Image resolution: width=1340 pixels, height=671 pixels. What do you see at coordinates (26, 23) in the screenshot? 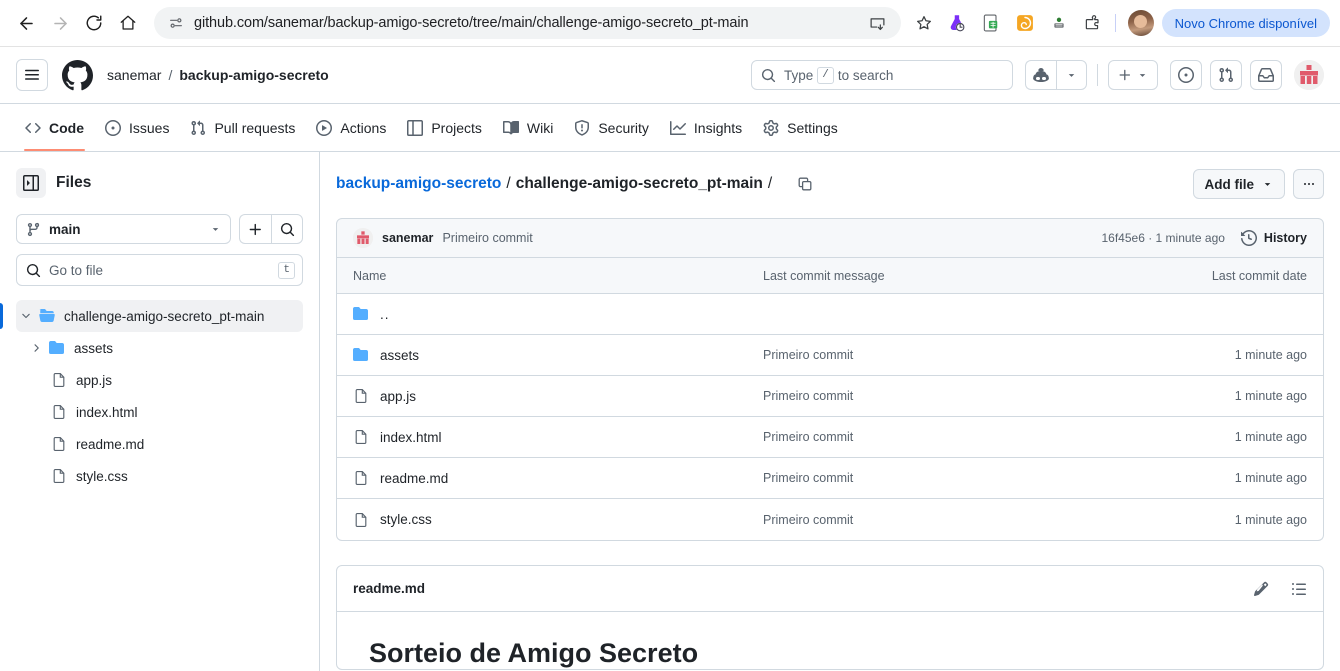
I see `back-button` at bounding box center [26, 23].